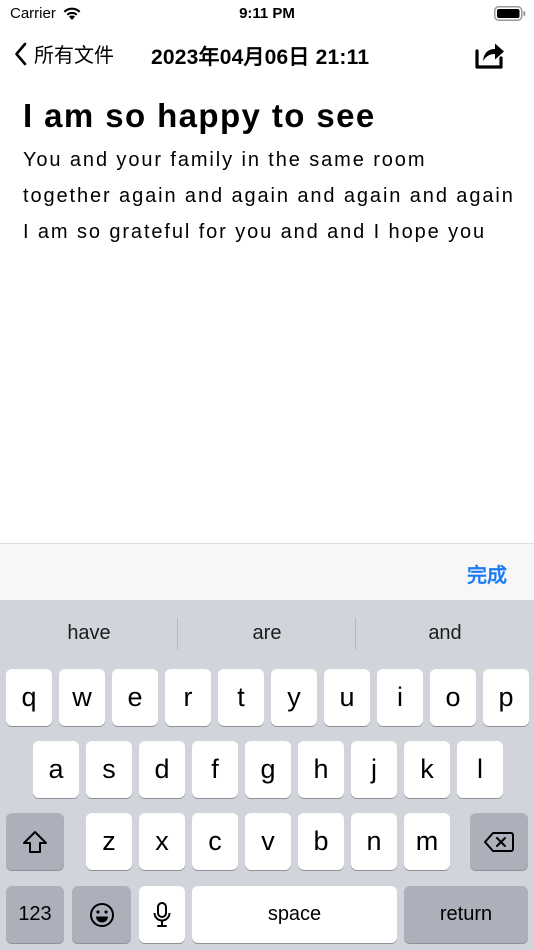  I want to click on key: y, so click(294, 697).